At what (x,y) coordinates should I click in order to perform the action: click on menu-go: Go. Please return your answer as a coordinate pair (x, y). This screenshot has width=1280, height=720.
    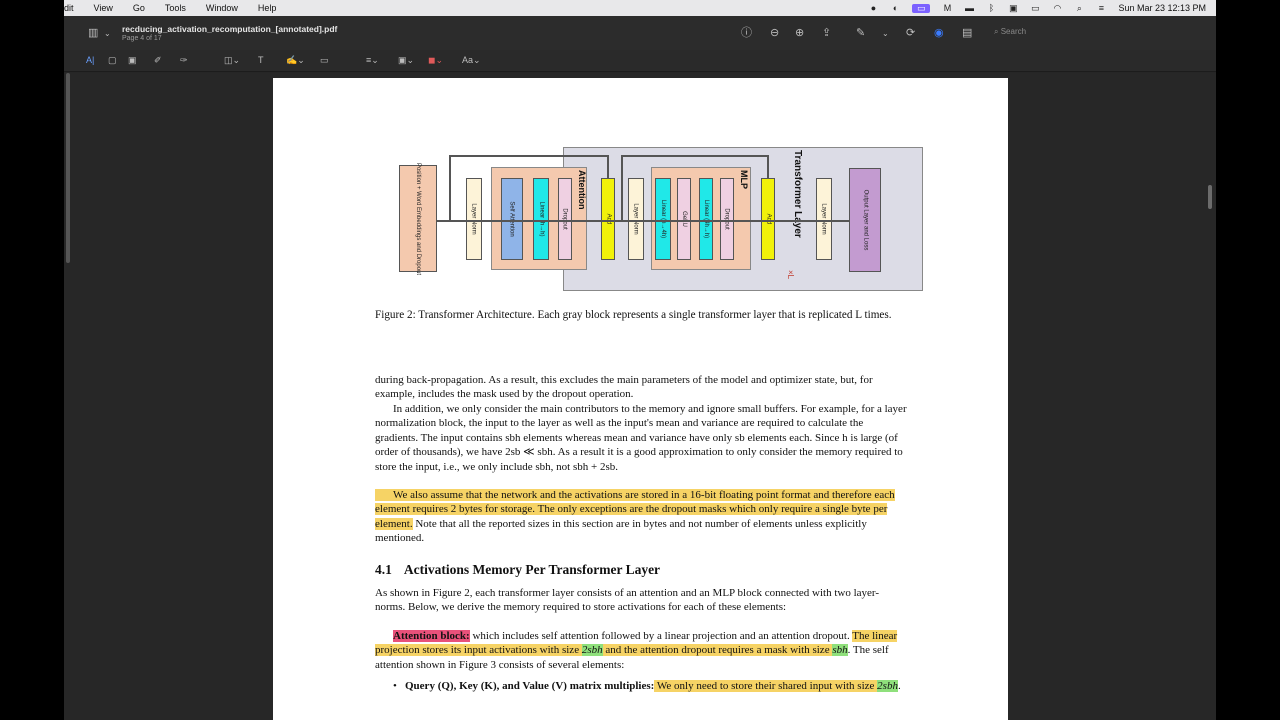
    Looking at the image, I should click on (139, 8).